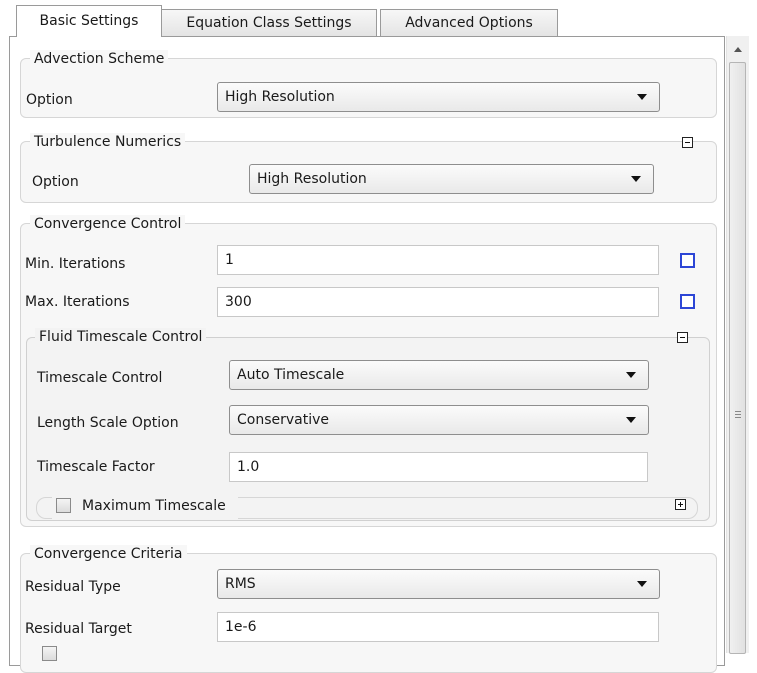  Describe the element at coordinates (439, 420) in the screenshot. I see `length-scale-option-dropdown: Conservative` at that location.